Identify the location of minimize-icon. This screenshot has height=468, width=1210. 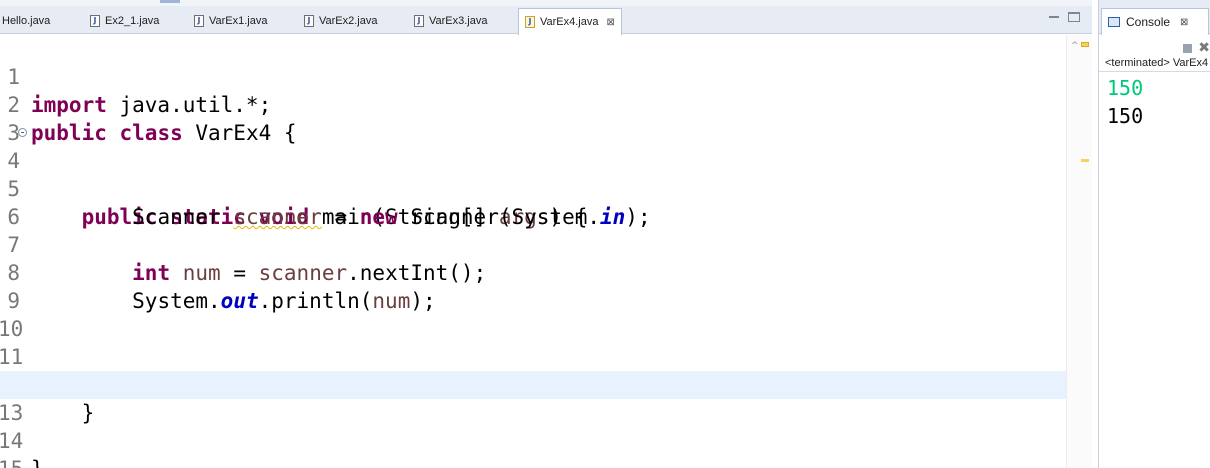
(1054, 17).